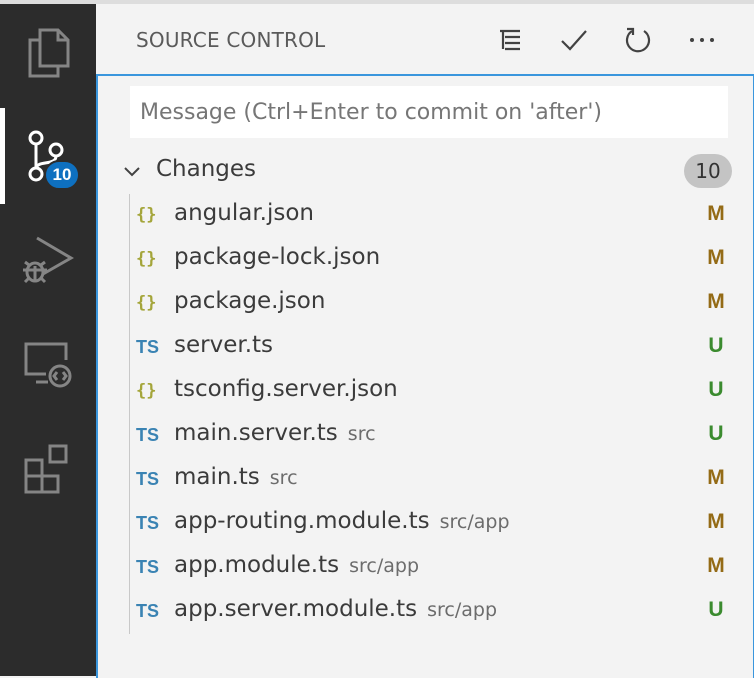  Describe the element at coordinates (426, 348) in the screenshot. I see `file-row: TS server.ts U` at that location.